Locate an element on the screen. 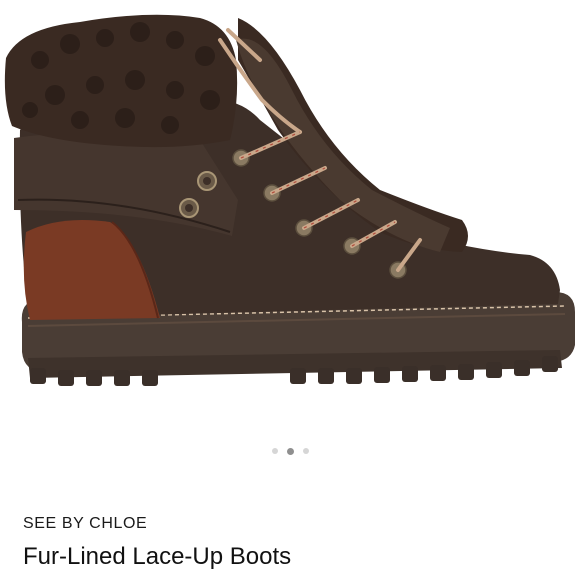  product-title: Fur-Lined Lace-Up Boots is located at coordinates (157, 556).